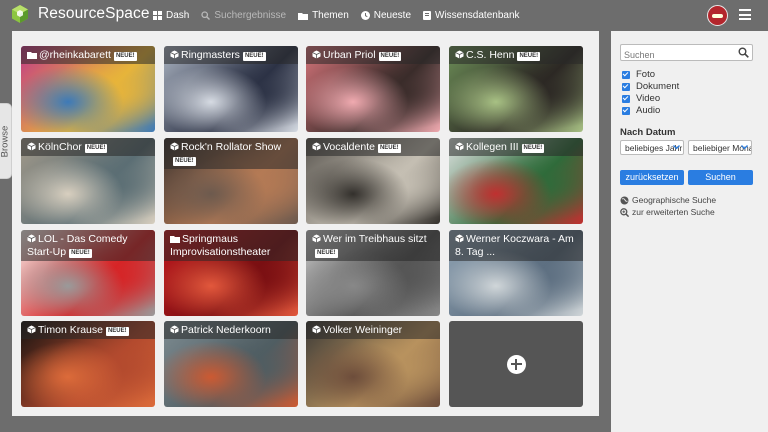 Image resolution: width=768 pixels, height=432 pixels. What do you see at coordinates (226, 330) in the screenshot?
I see `collection-title: Patrick Nederkoorn` at bounding box center [226, 330].